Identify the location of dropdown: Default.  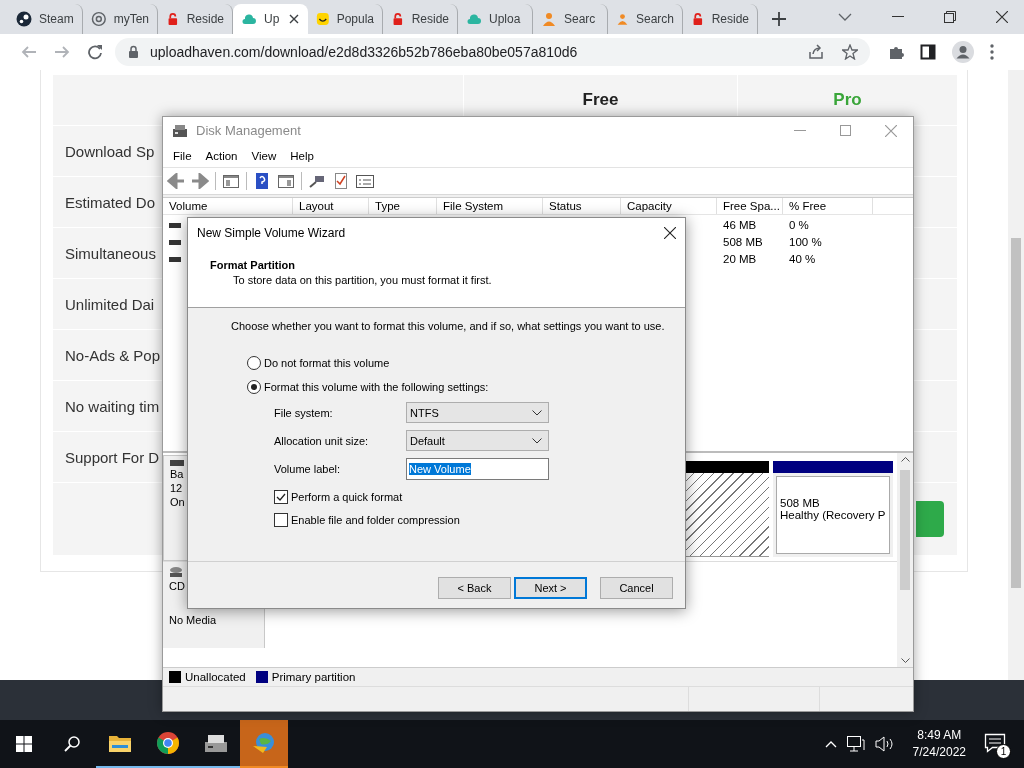
(477, 440).